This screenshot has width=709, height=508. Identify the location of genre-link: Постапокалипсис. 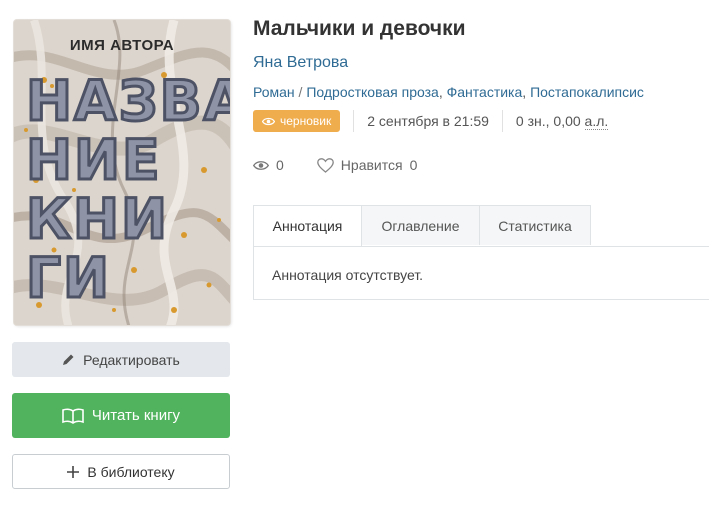
(587, 92).